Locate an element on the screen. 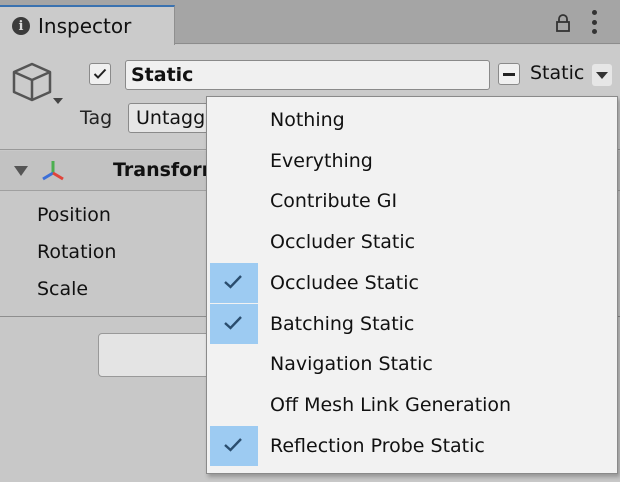 The image size is (620, 482). menu-item-label: Occludee Static is located at coordinates (344, 283).